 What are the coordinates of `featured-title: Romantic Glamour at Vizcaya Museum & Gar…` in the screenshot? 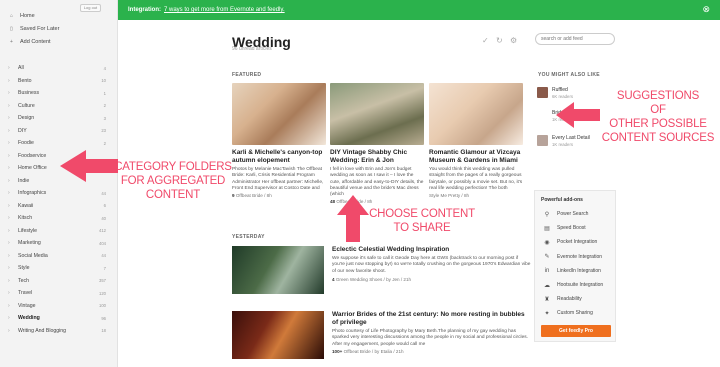 It's located at (476, 157).